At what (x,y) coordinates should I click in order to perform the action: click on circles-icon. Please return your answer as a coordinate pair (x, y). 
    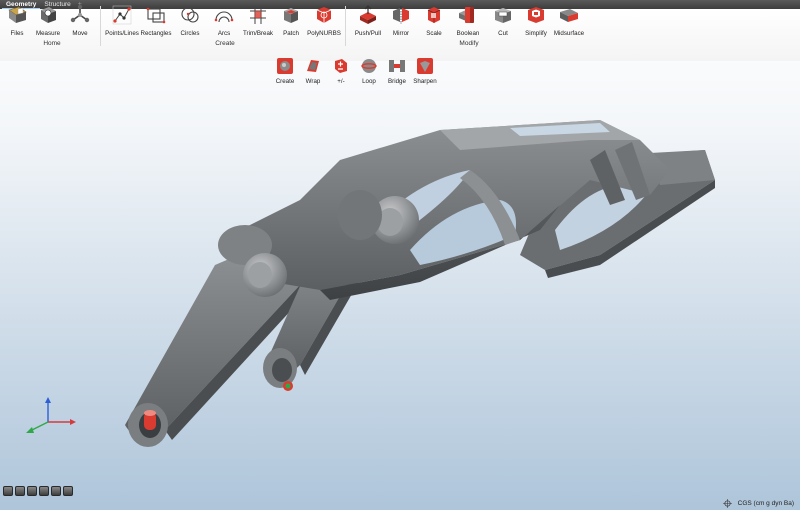
    Looking at the image, I should click on (190, 15).